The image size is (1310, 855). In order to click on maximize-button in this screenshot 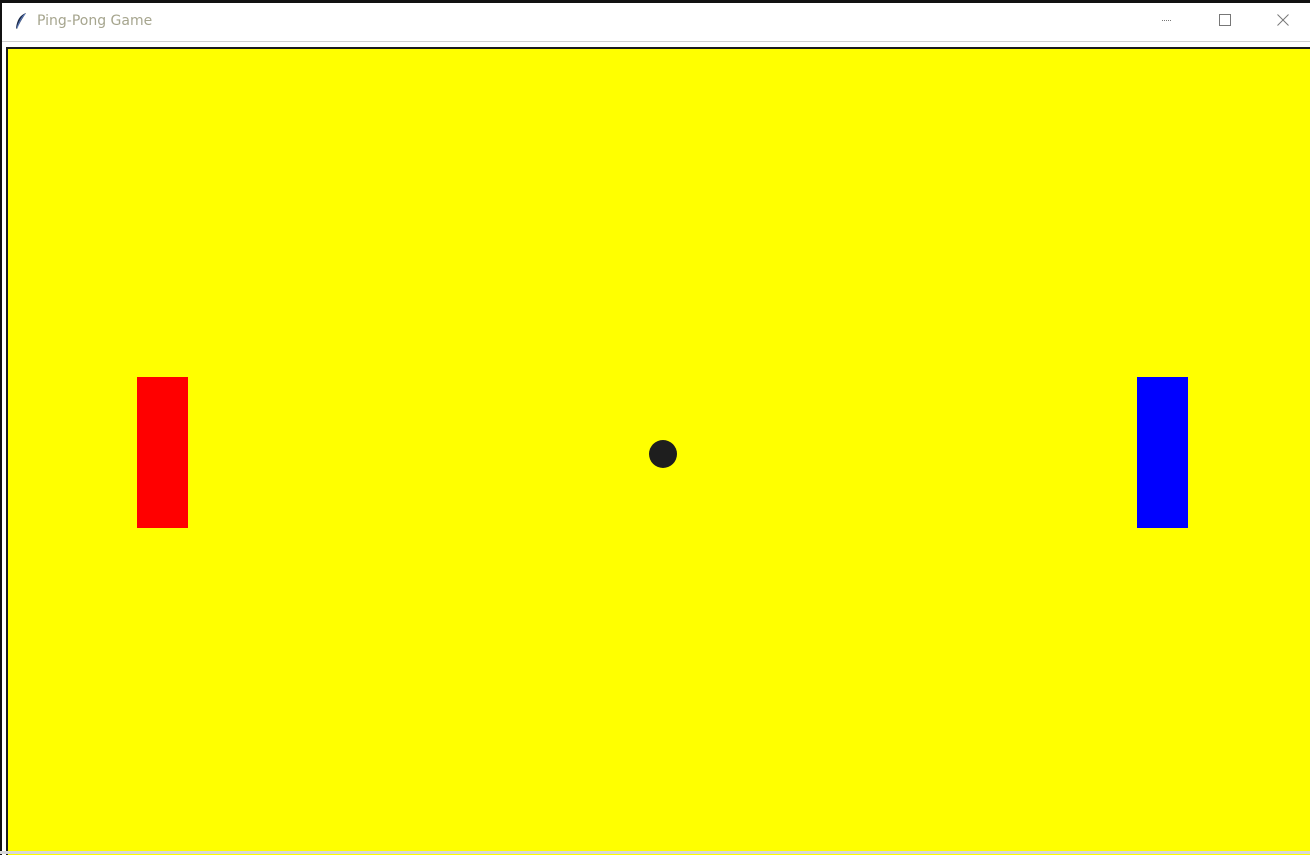, I will do `click(1225, 22)`.